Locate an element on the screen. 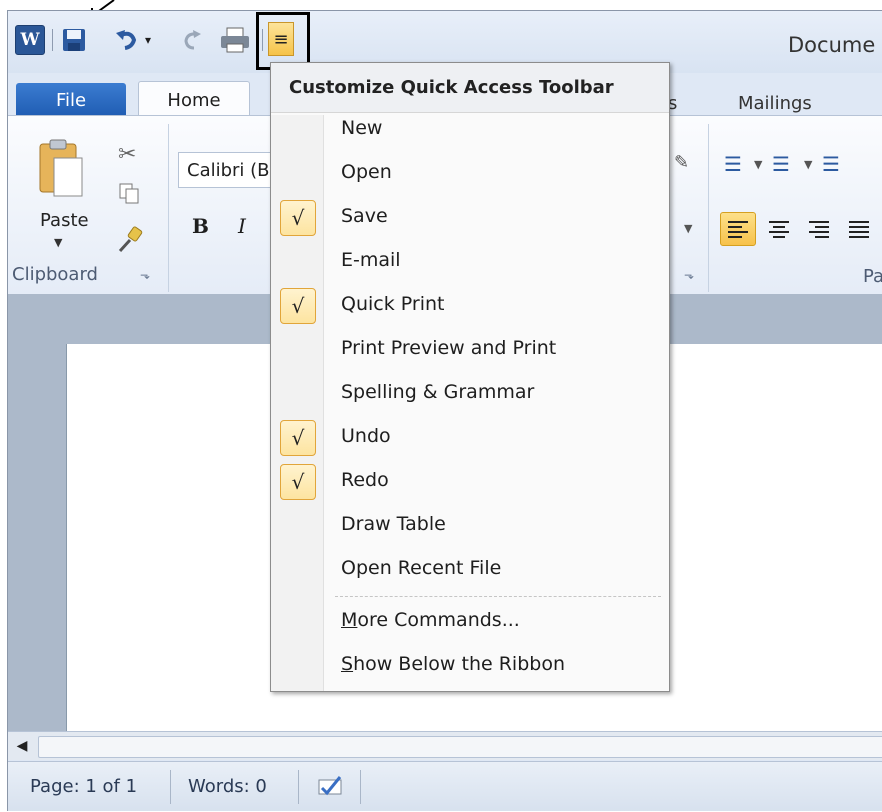 This screenshot has width=882, height=812. bold-button: B is located at coordinates (200, 226).